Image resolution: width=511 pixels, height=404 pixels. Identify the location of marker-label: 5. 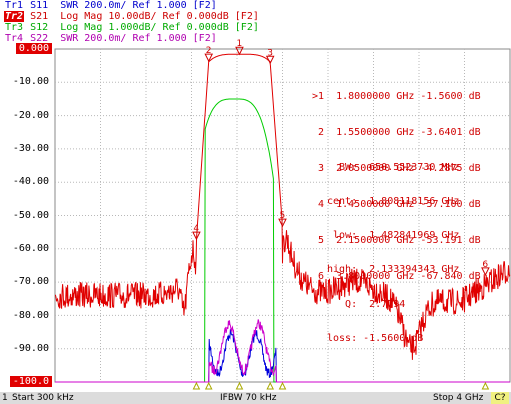
(283, 216).